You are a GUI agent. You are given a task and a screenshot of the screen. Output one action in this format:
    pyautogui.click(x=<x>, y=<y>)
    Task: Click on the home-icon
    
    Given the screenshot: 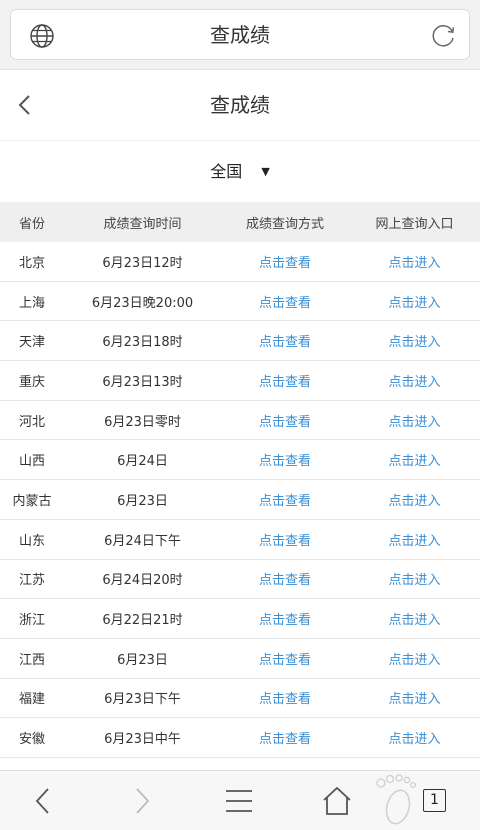 What is the action you would take?
    pyautogui.click(x=337, y=801)
    